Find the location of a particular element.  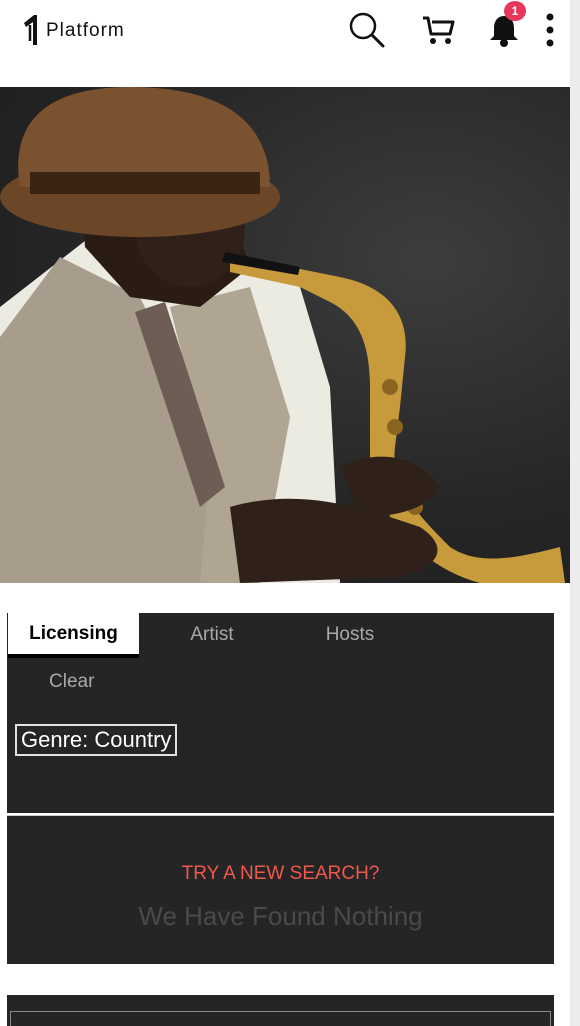

section-border is located at coordinates (280, 1018).